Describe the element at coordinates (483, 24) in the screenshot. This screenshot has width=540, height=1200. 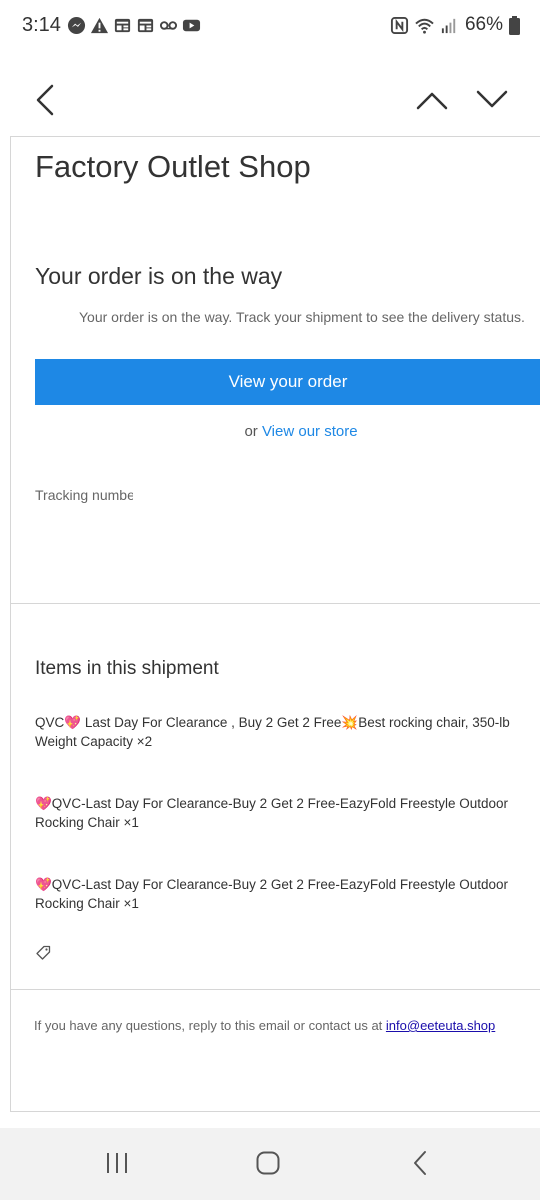
I see `battery-percentage: 66%` at that location.